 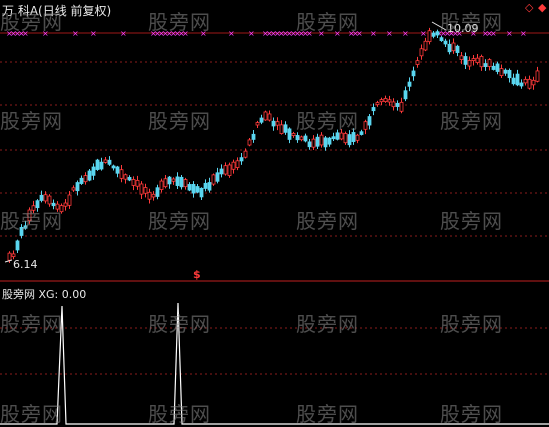 I want to click on low-price-label: 6.14, so click(x=25, y=264).